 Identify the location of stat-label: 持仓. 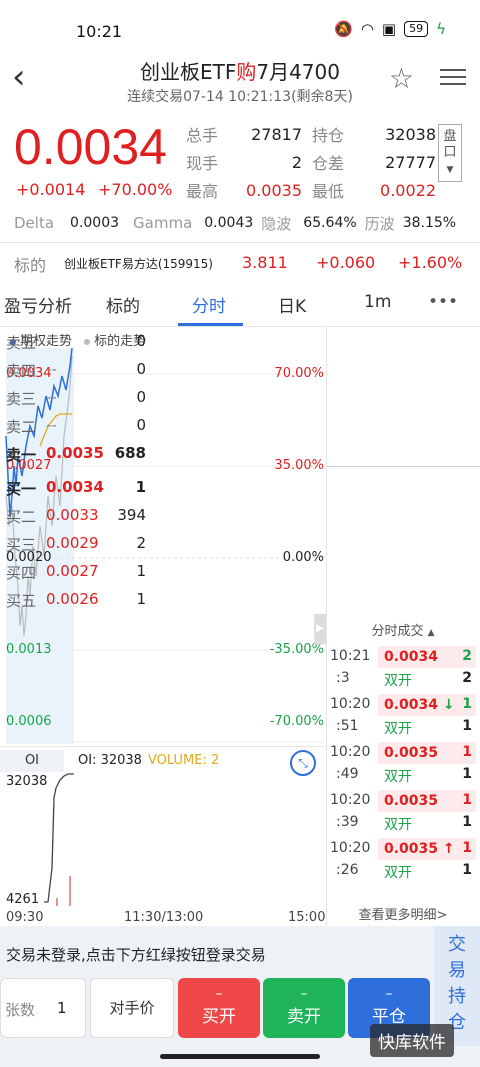
(328, 135).